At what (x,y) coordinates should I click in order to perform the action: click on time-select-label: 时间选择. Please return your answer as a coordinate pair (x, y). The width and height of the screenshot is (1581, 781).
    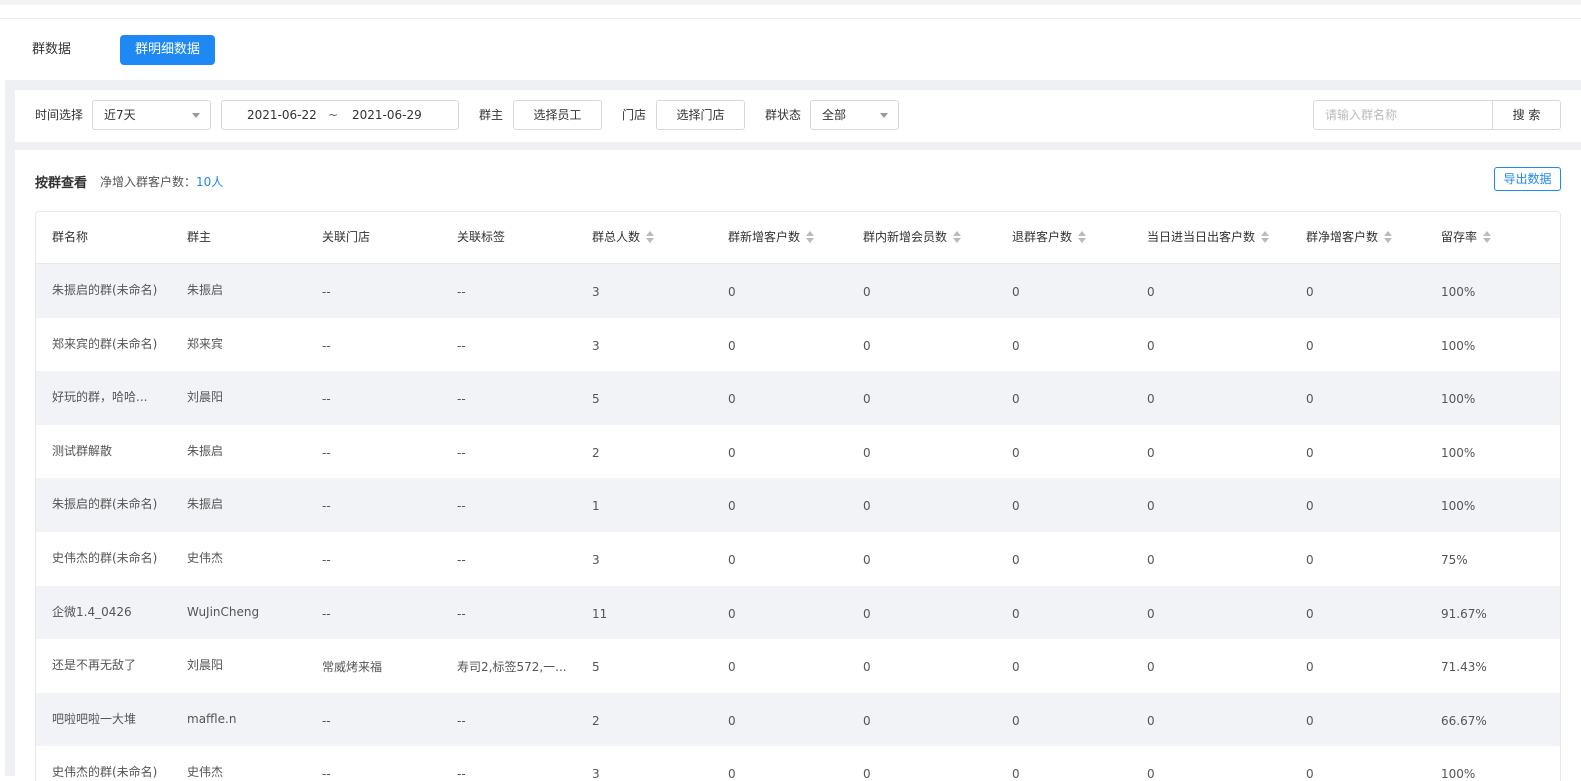
    Looking at the image, I should click on (59, 115).